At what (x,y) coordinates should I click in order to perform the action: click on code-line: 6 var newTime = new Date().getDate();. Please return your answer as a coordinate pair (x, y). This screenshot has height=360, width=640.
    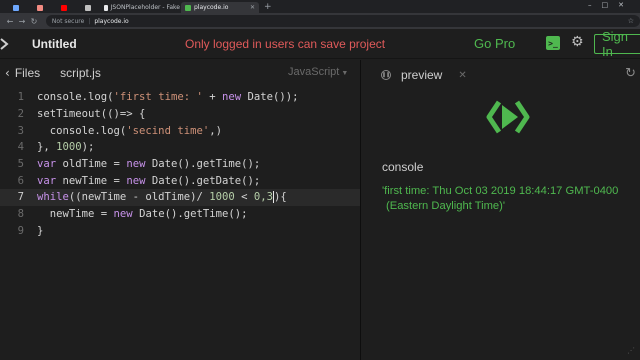
    Looking at the image, I should click on (180, 180).